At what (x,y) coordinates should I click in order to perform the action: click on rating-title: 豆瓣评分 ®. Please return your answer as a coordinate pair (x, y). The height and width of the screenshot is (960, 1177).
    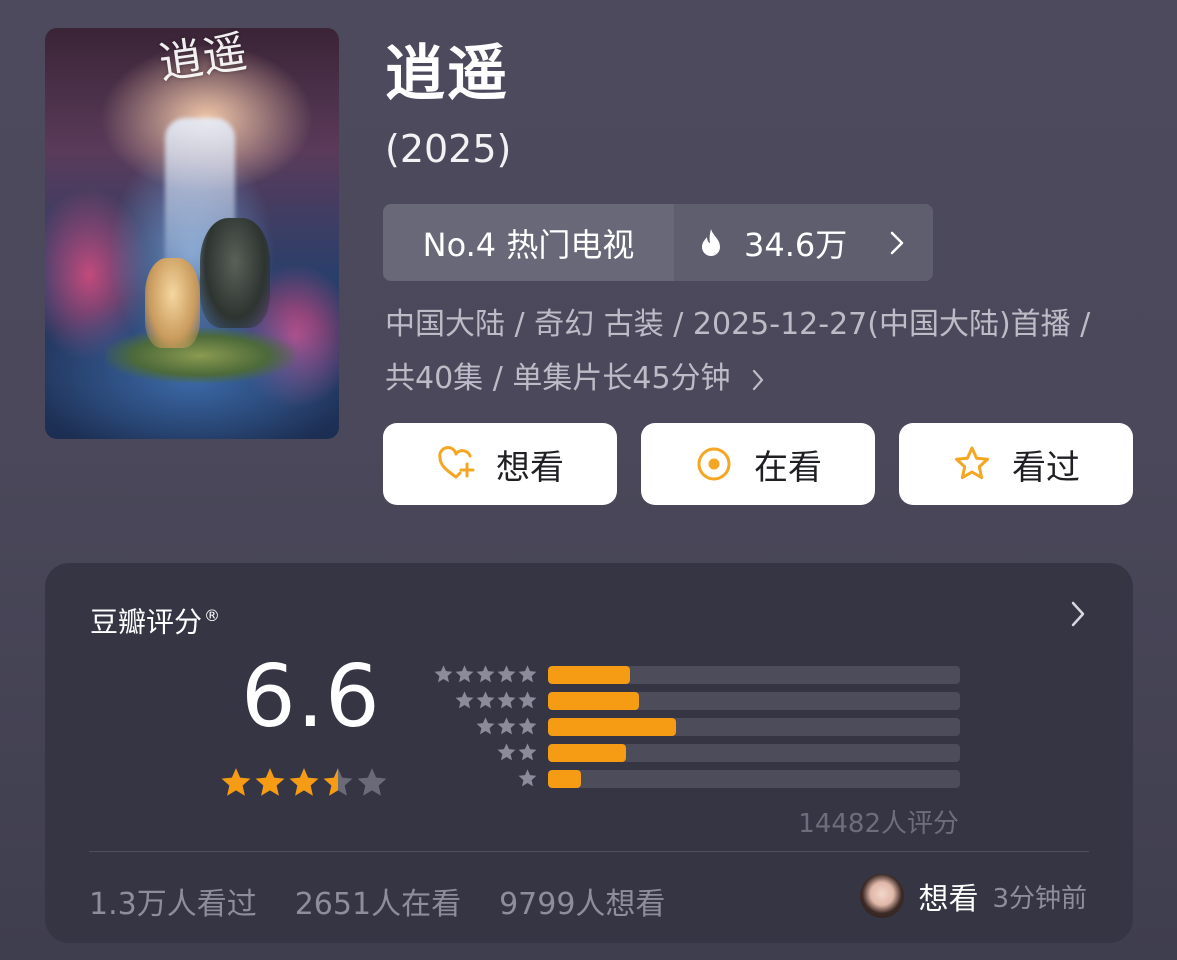
    Looking at the image, I should click on (155, 619).